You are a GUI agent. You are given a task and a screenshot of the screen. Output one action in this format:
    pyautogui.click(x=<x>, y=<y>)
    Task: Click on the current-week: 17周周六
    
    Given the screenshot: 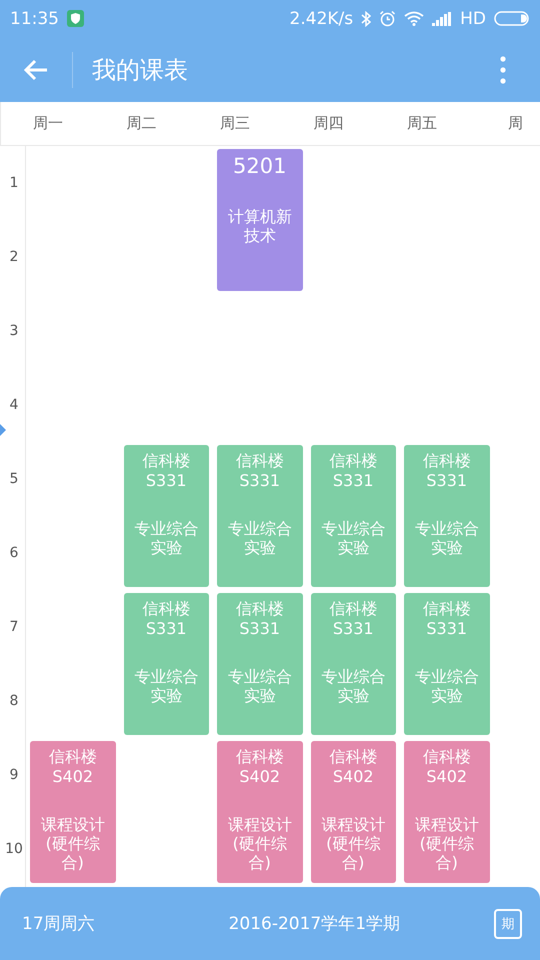 What is the action you would take?
    pyautogui.click(x=58, y=924)
    